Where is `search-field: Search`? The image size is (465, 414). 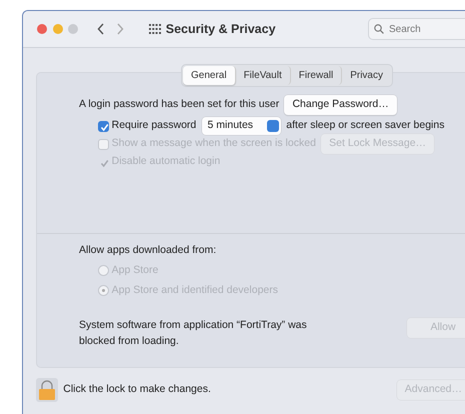 search-field: Search is located at coordinates (416, 29).